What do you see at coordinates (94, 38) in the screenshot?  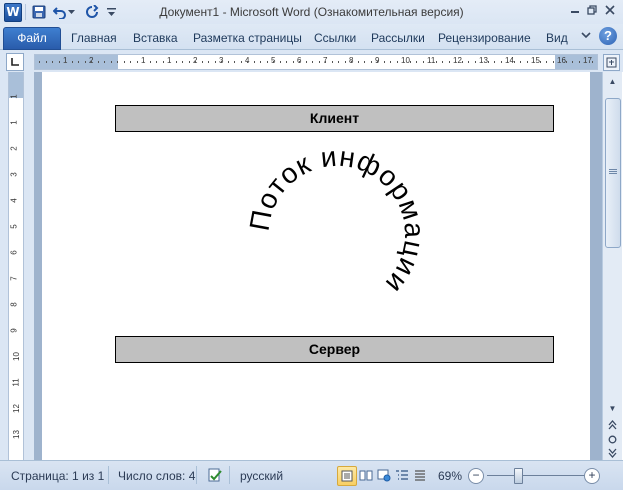 I see `tab-home: Главная` at bounding box center [94, 38].